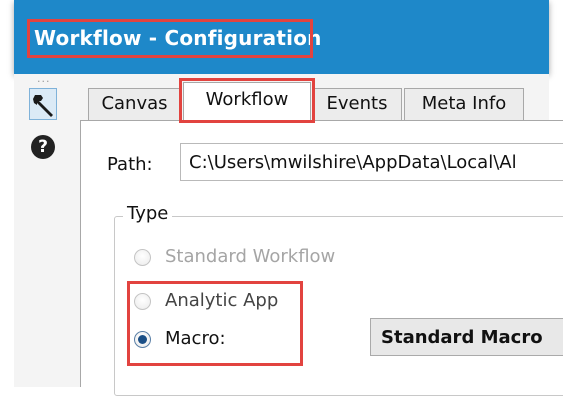 The width and height of the screenshot is (563, 396). Describe the element at coordinates (371, 162) in the screenshot. I see `path-field: C:\Users\mwilshire\AppData\Local\Al` at that location.